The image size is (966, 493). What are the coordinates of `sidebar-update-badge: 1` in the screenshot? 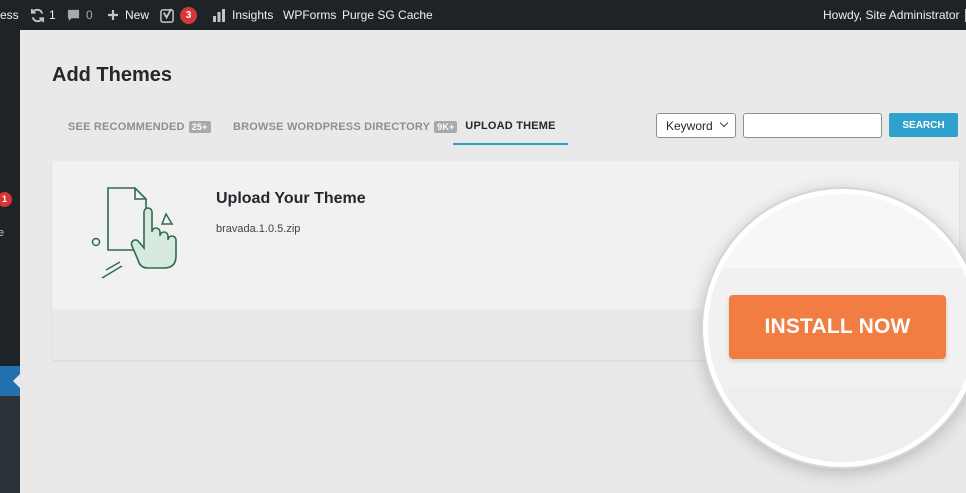 It's located at (6, 199).